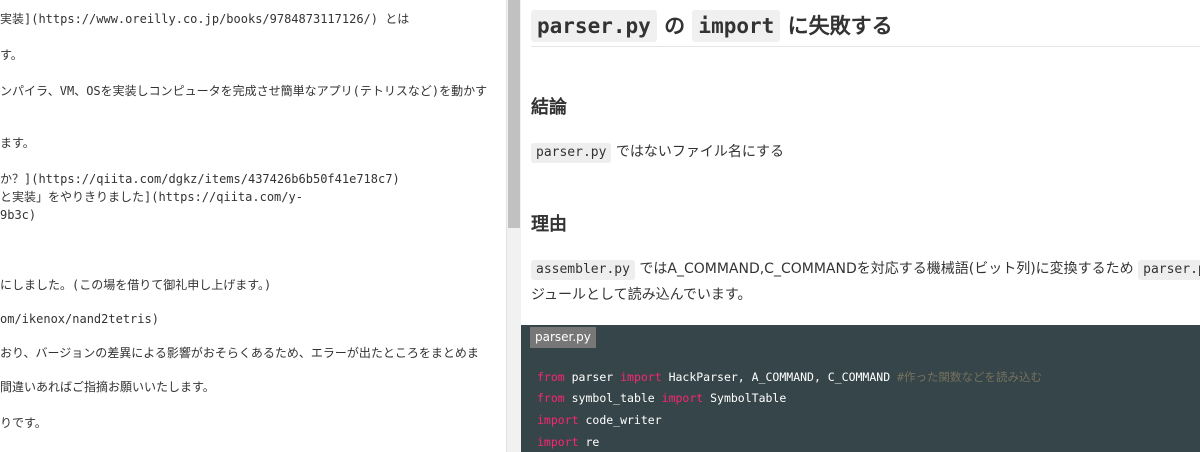 Image resolution: width=1200 pixels, height=452 pixels. What do you see at coordinates (840, 26) in the screenshot?
I see `title-text: に失敗する` at bounding box center [840, 26].